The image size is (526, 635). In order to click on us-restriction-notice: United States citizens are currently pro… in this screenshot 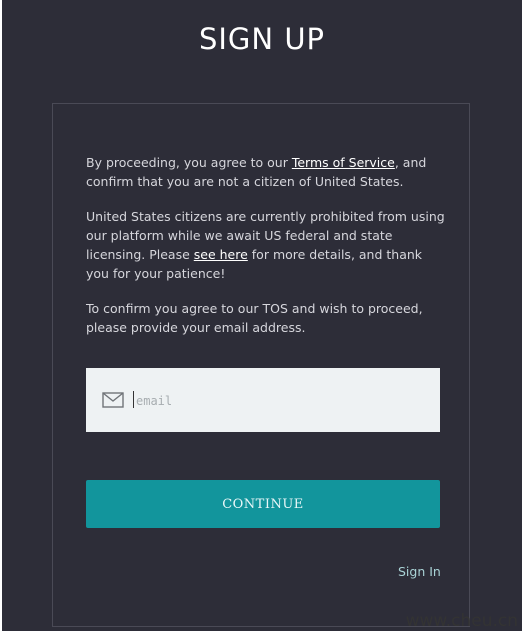, I will do `click(266, 245)`.